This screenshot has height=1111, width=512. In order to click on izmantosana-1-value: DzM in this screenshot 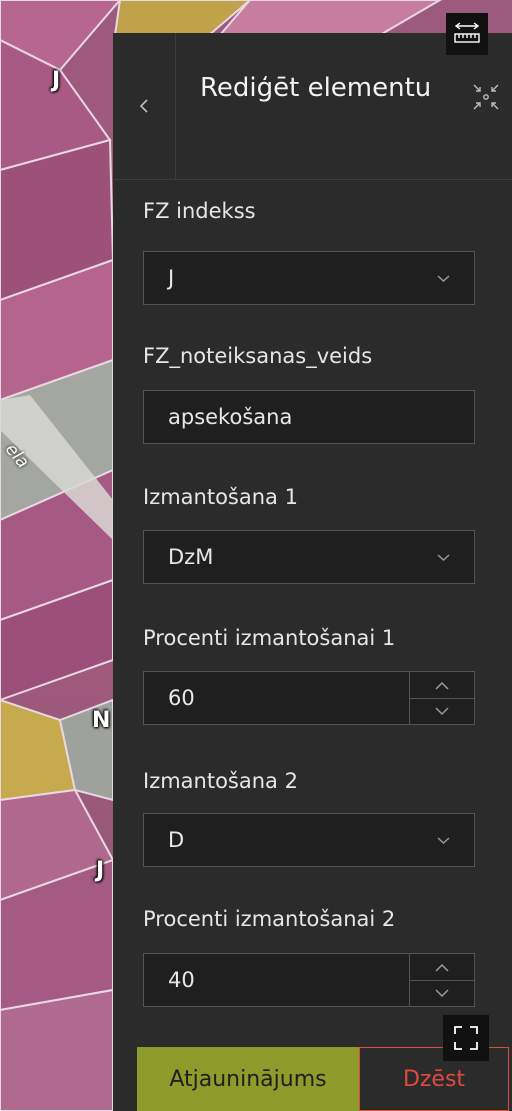, I will do `click(191, 557)`.